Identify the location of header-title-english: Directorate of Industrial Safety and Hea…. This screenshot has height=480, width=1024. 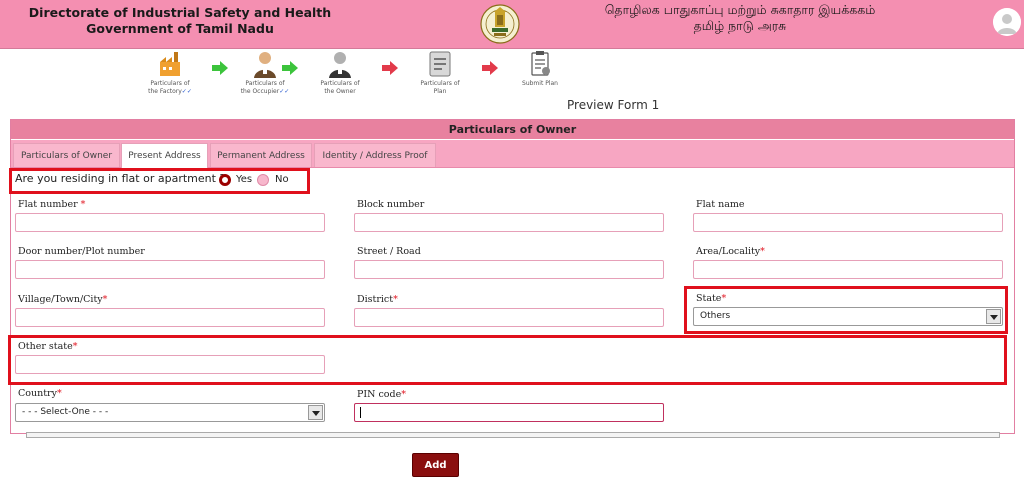
(180, 21).